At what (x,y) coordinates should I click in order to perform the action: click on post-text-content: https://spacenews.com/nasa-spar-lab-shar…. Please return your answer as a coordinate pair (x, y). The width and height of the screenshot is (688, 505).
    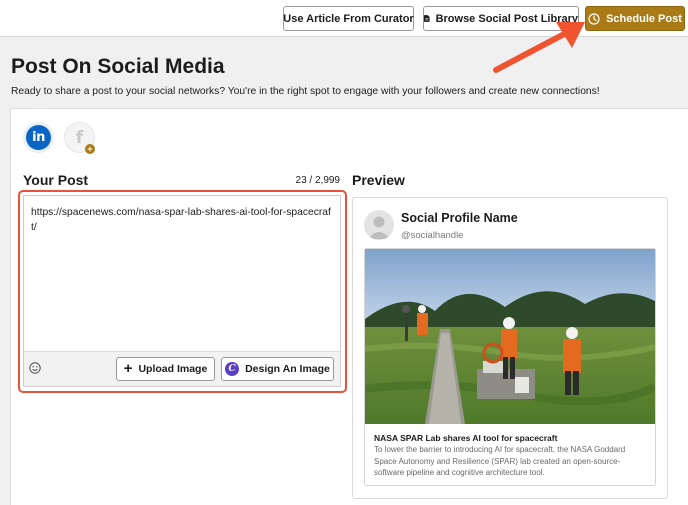
    Looking at the image, I should click on (181, 220).